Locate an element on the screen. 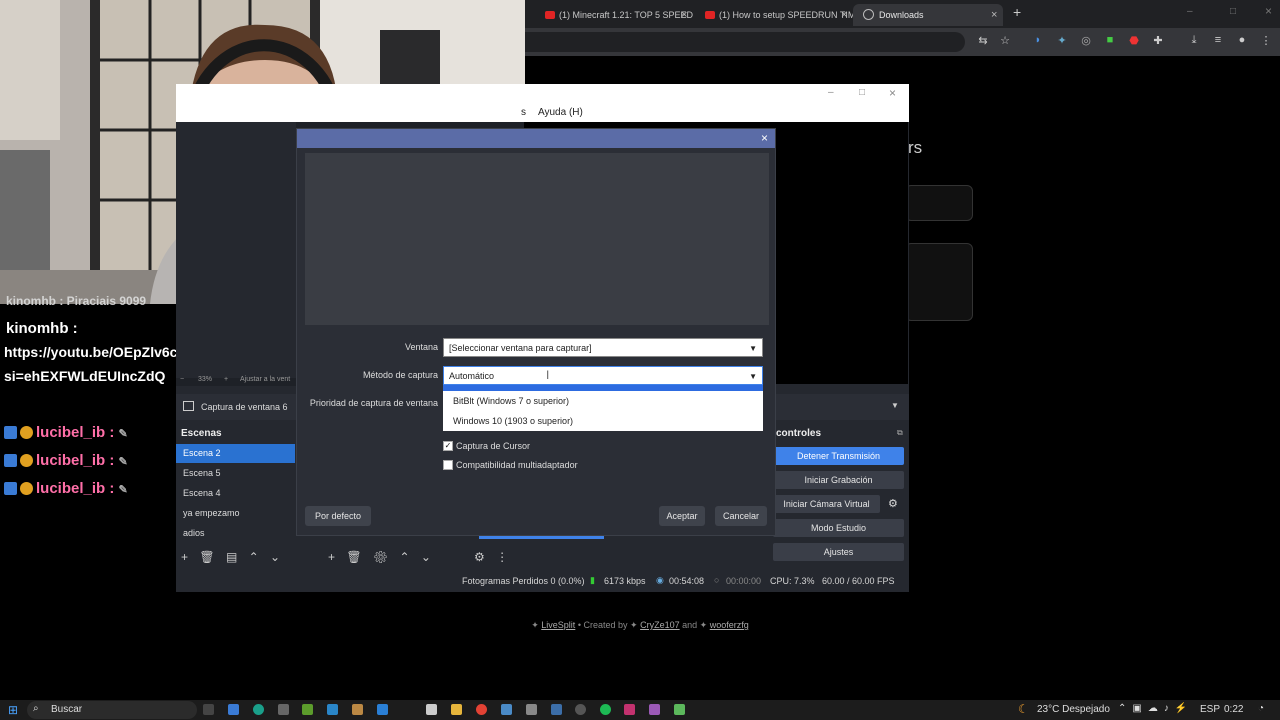  address-bar is located at coordinates (745, 42).